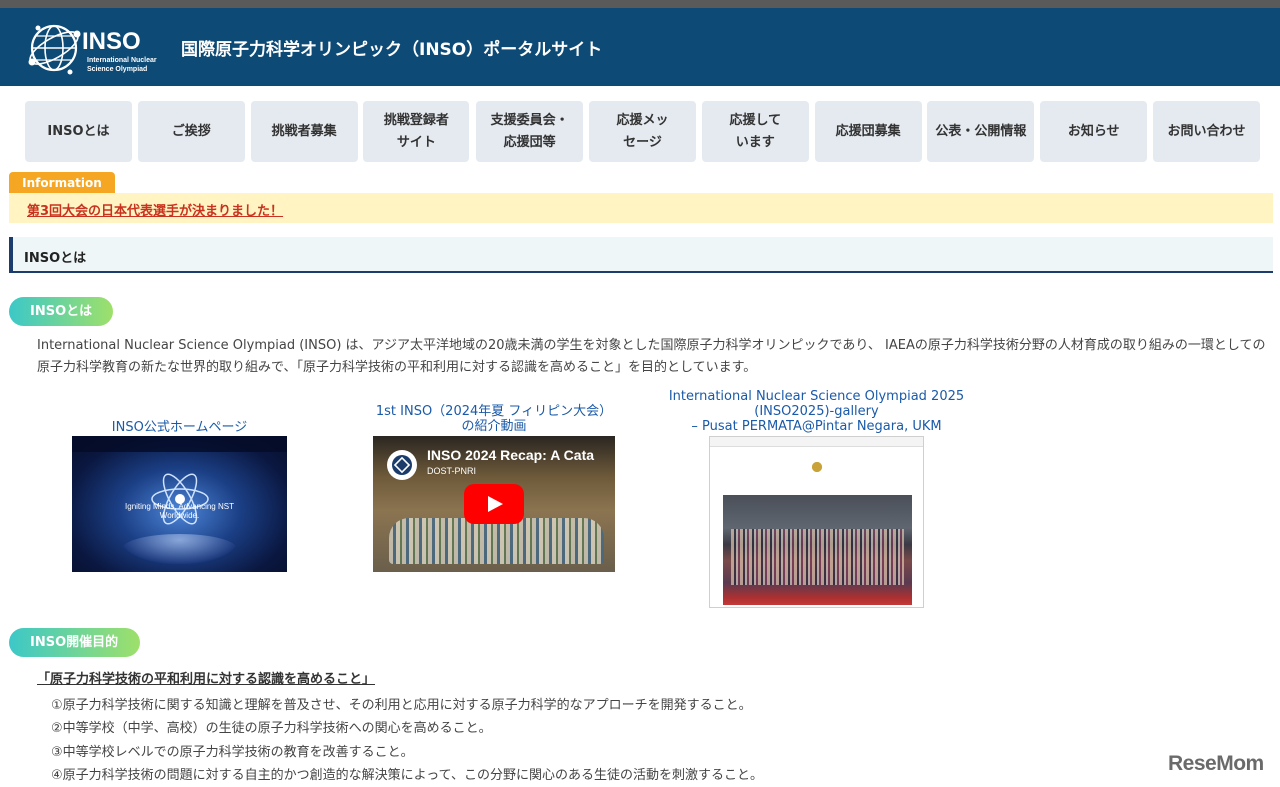 Image resolution: width=1280 pixels, height=787 pixels. Describe the element at coordinates (868, 131) in the screenshot. I see `nav-item-supporter-recruit: 応援団募集` at that location.